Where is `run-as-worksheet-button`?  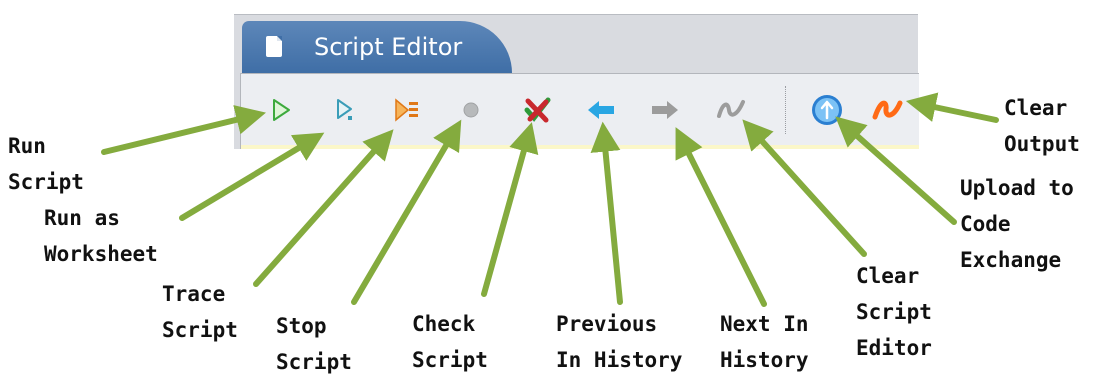
run-as-worksheet-button is located at coordinates (345, 110).